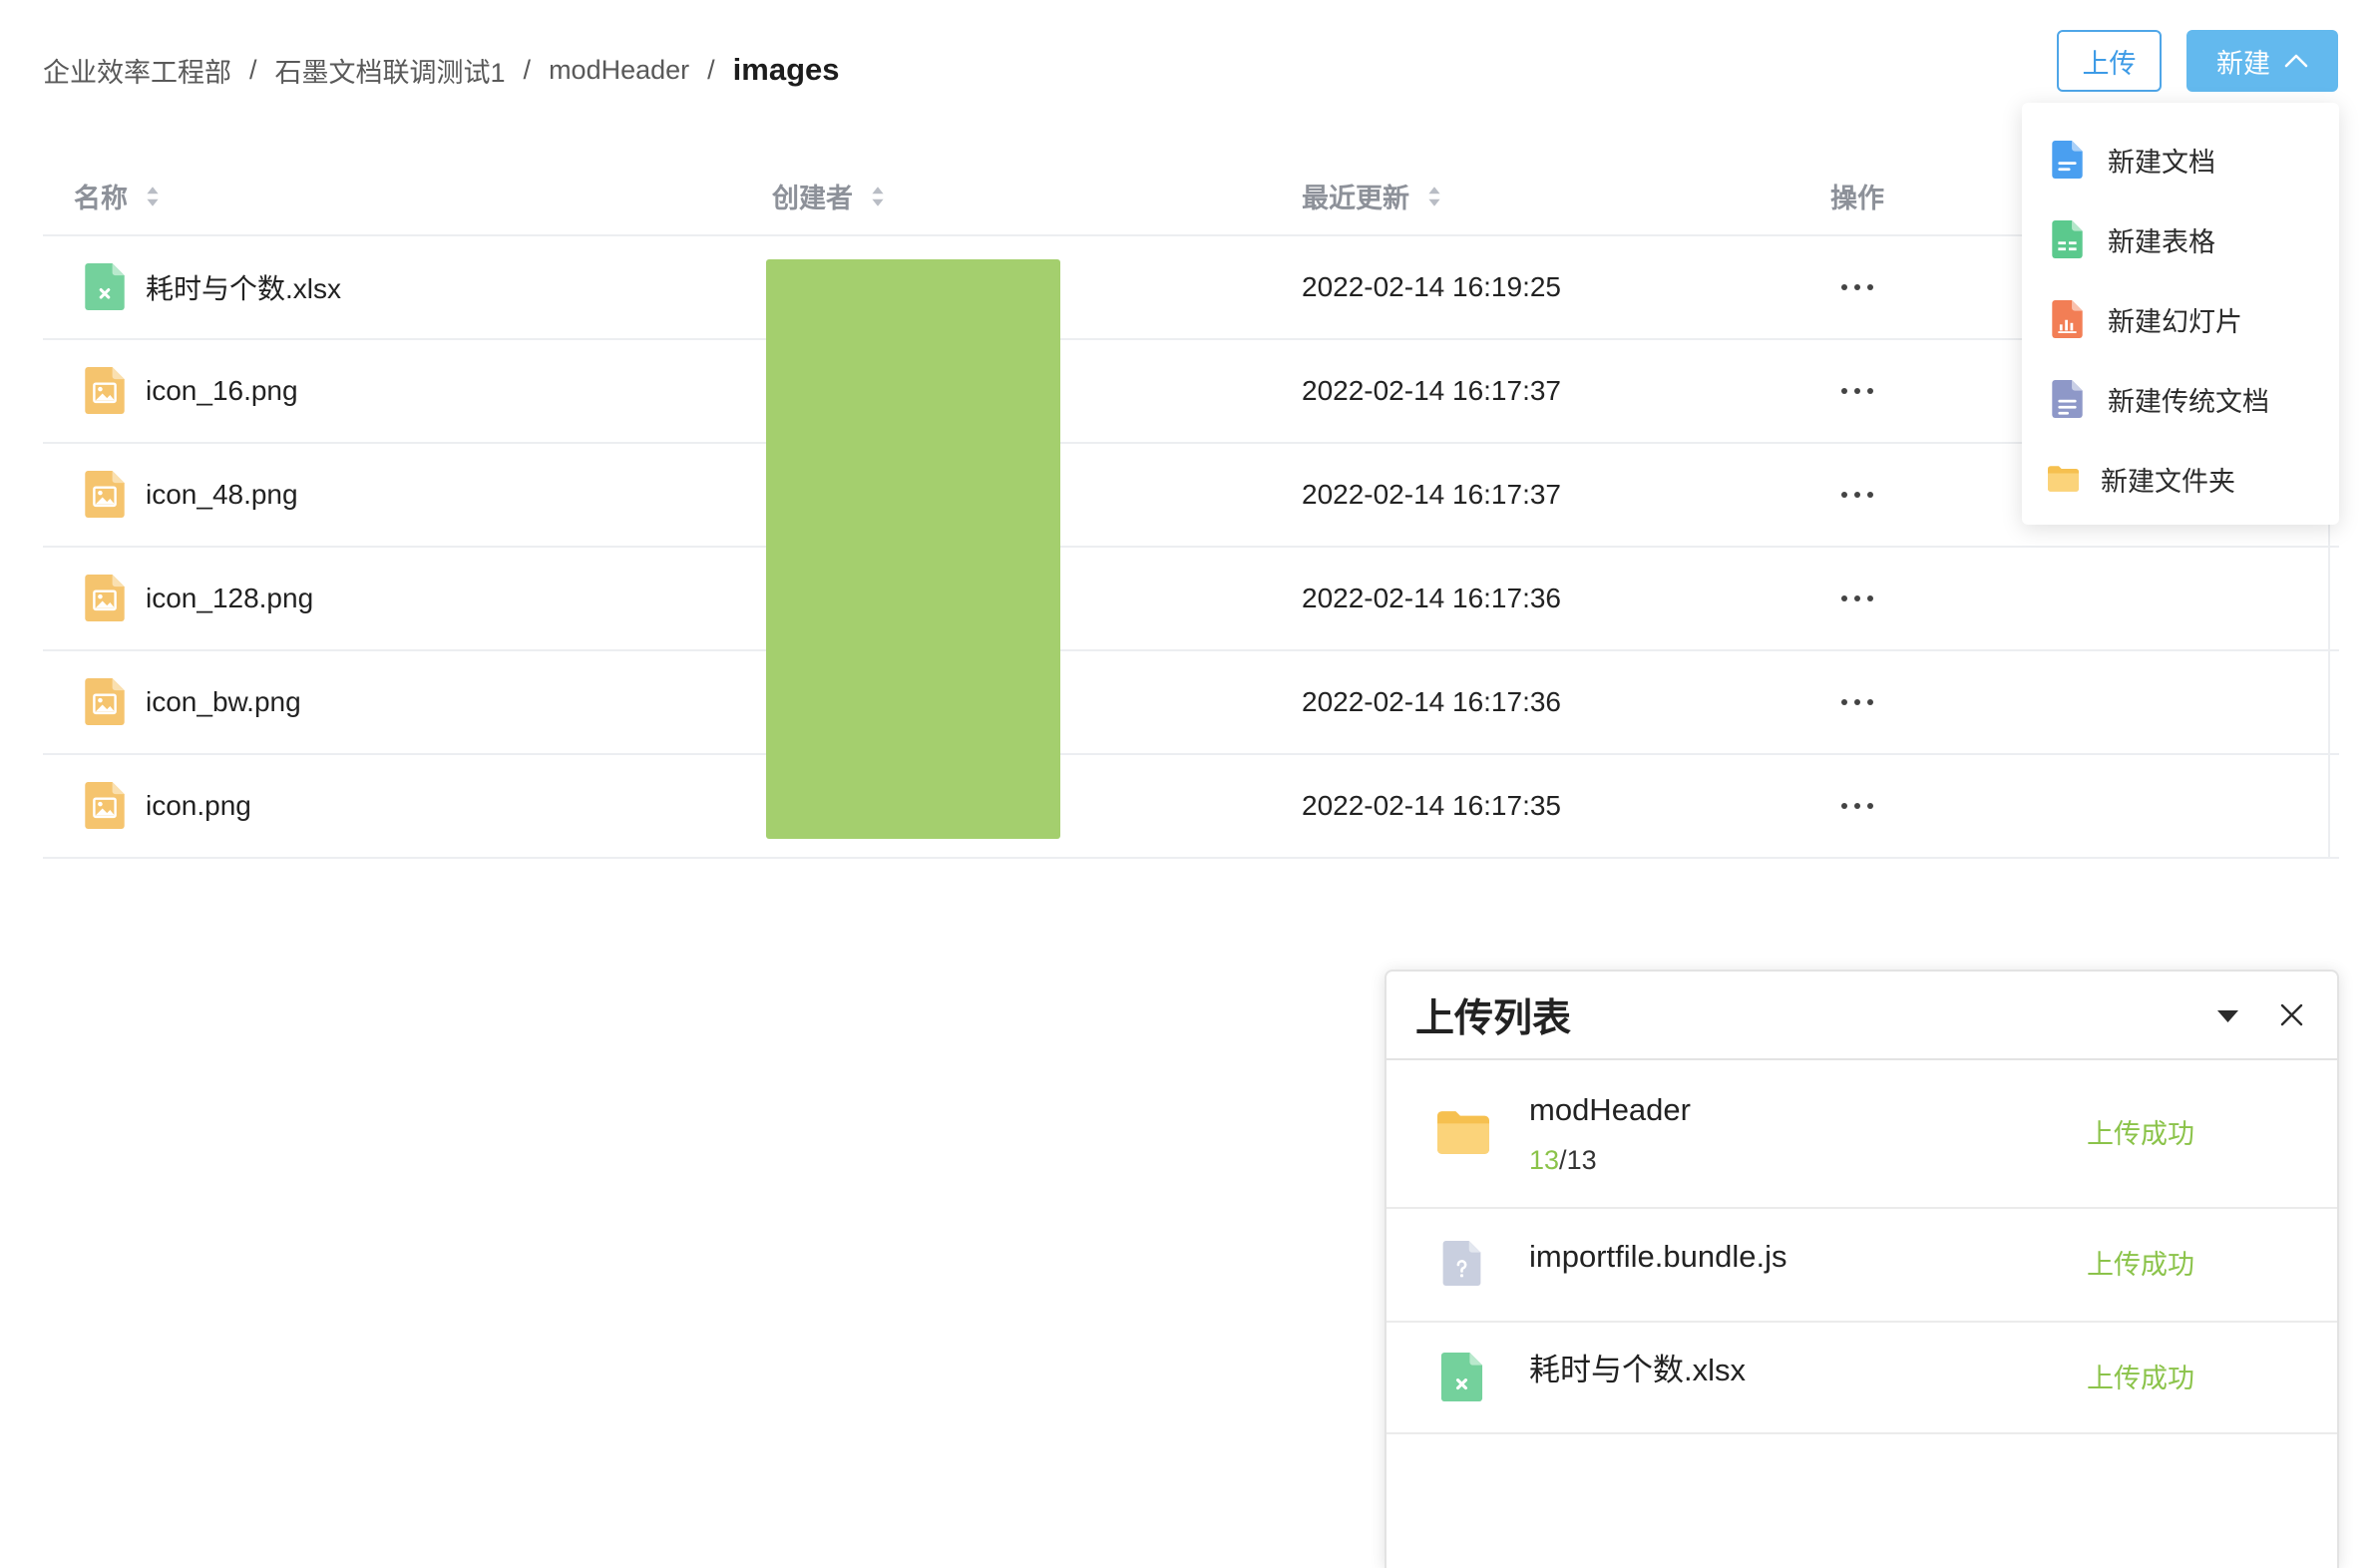  What do you see at coordinates (1637, 1370) in the screenshot?
I see `upload-item-name: 耗时与个数.xlsx` at bounding box center [1637, 1370].